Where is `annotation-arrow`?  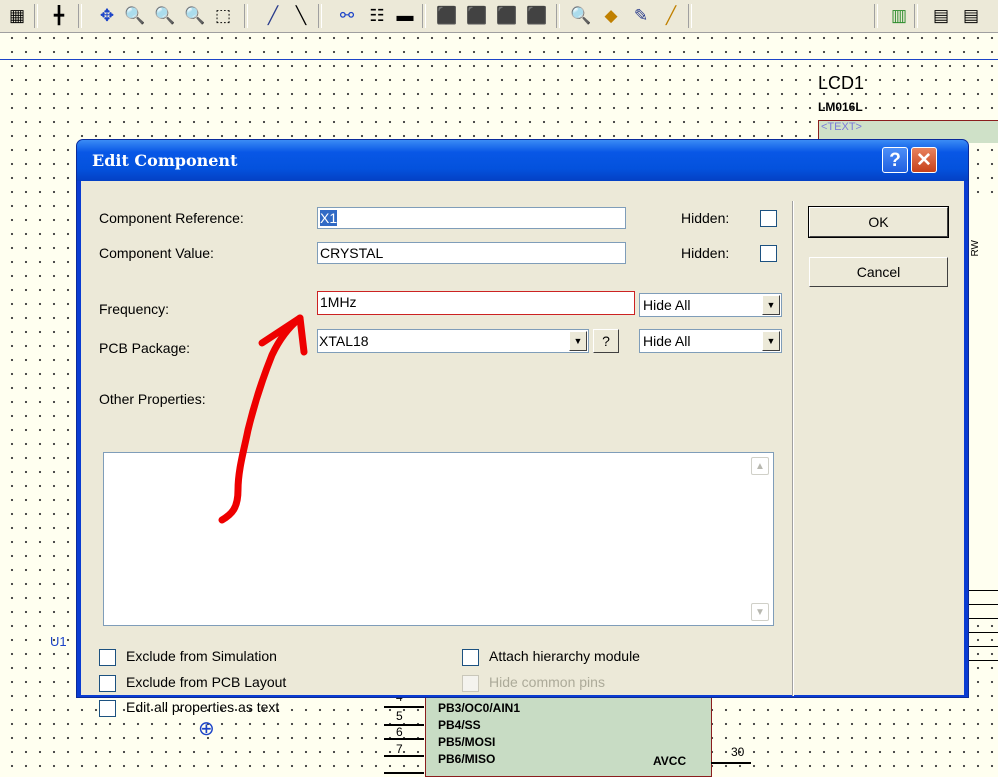
annotation-arrow is located at coordinates (263, 419).